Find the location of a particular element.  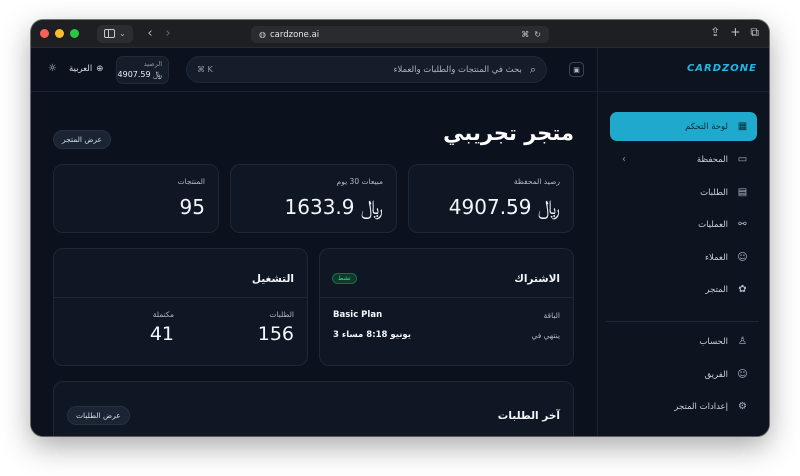

sidebar-item-label: لوحة التحكم is located at coordinates (706, 126).